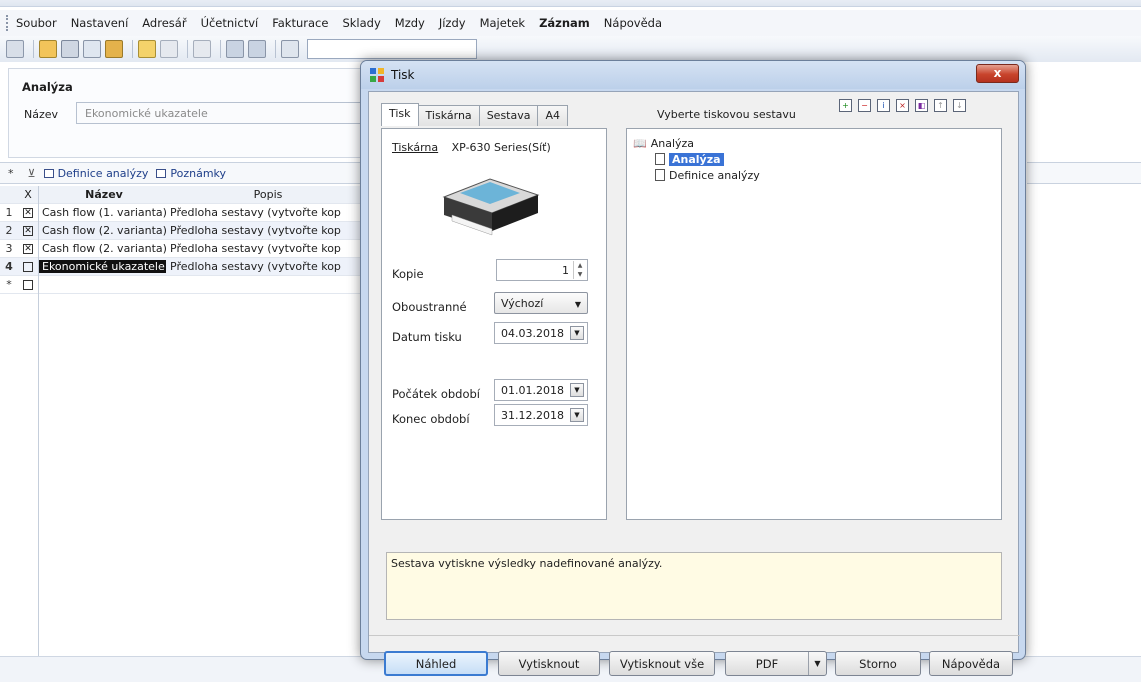 Image resolution: width=1141 pixels, height=682 pixels. Describe the element at coordinates (9, 266) in the screenshot. I see `row-number: 4` at that location.